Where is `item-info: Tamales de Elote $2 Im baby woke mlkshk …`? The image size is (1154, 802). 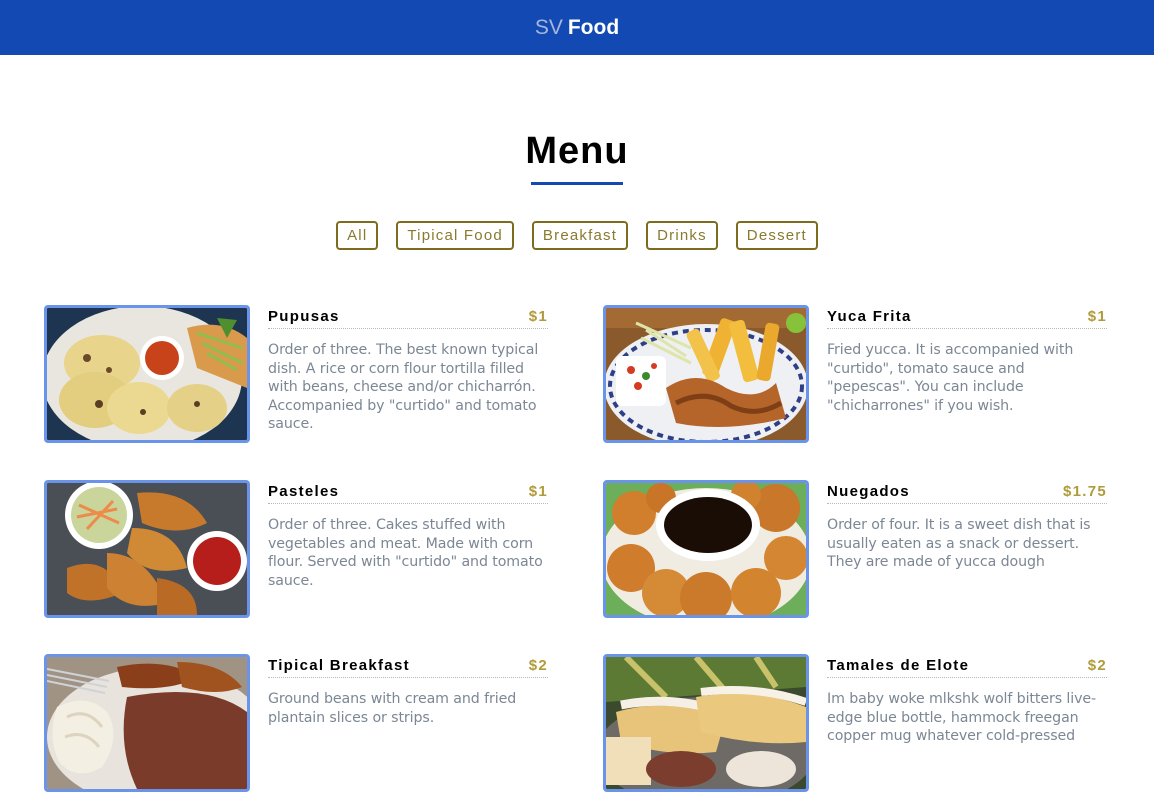
item-info: Tamales de Elote $2 Im baby woke mlkshk … is located at coordinates (967, 707).